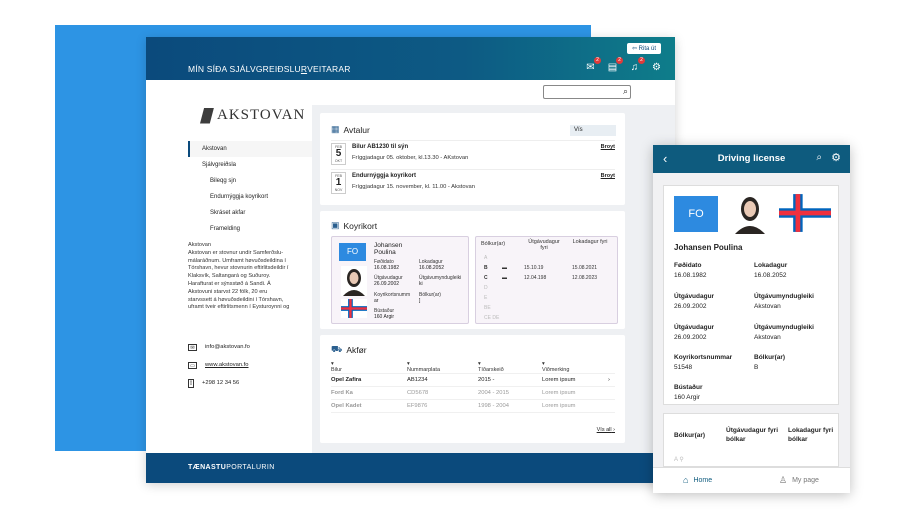  What do you see at coordinates (614, 65) in the screenshot?
I see `document-icon: ▤ 2` at bounding box center [614, 65].